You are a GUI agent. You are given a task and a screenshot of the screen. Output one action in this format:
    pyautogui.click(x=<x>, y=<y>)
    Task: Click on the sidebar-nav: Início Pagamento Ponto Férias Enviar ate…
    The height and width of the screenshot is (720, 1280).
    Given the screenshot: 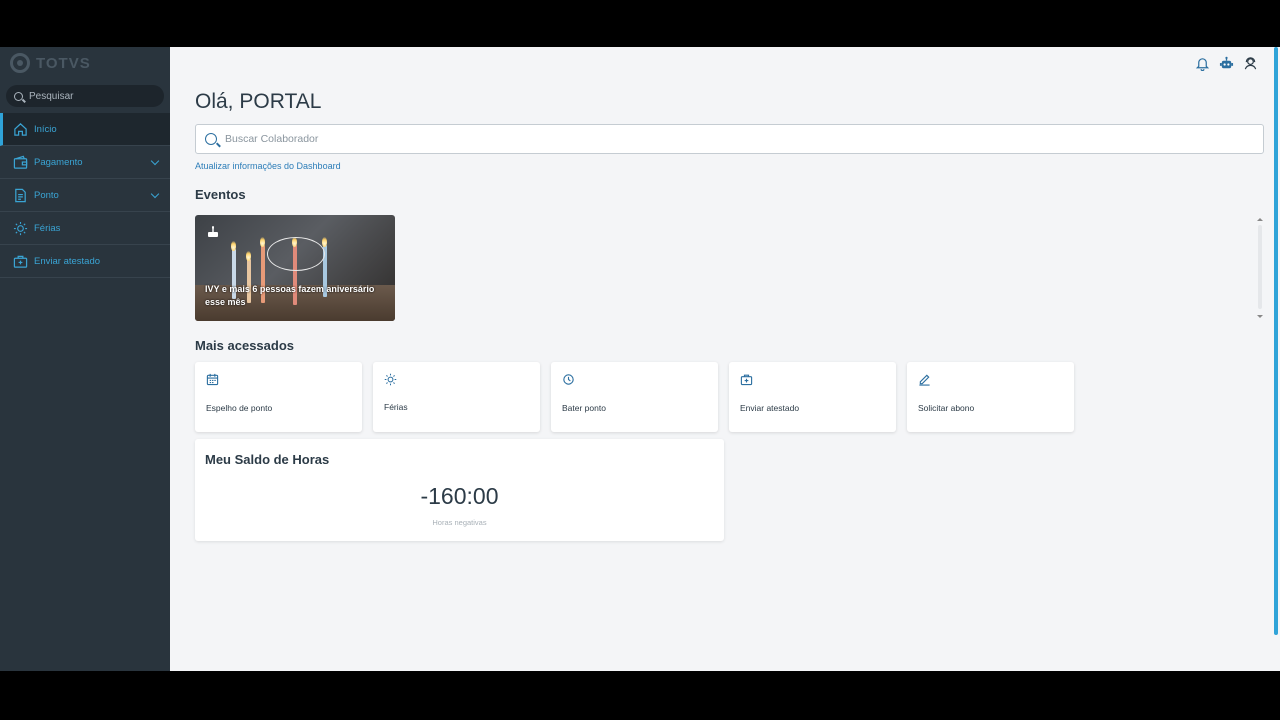 What is the action you would take?
    pyautogui.click(x=85, y=195)
    